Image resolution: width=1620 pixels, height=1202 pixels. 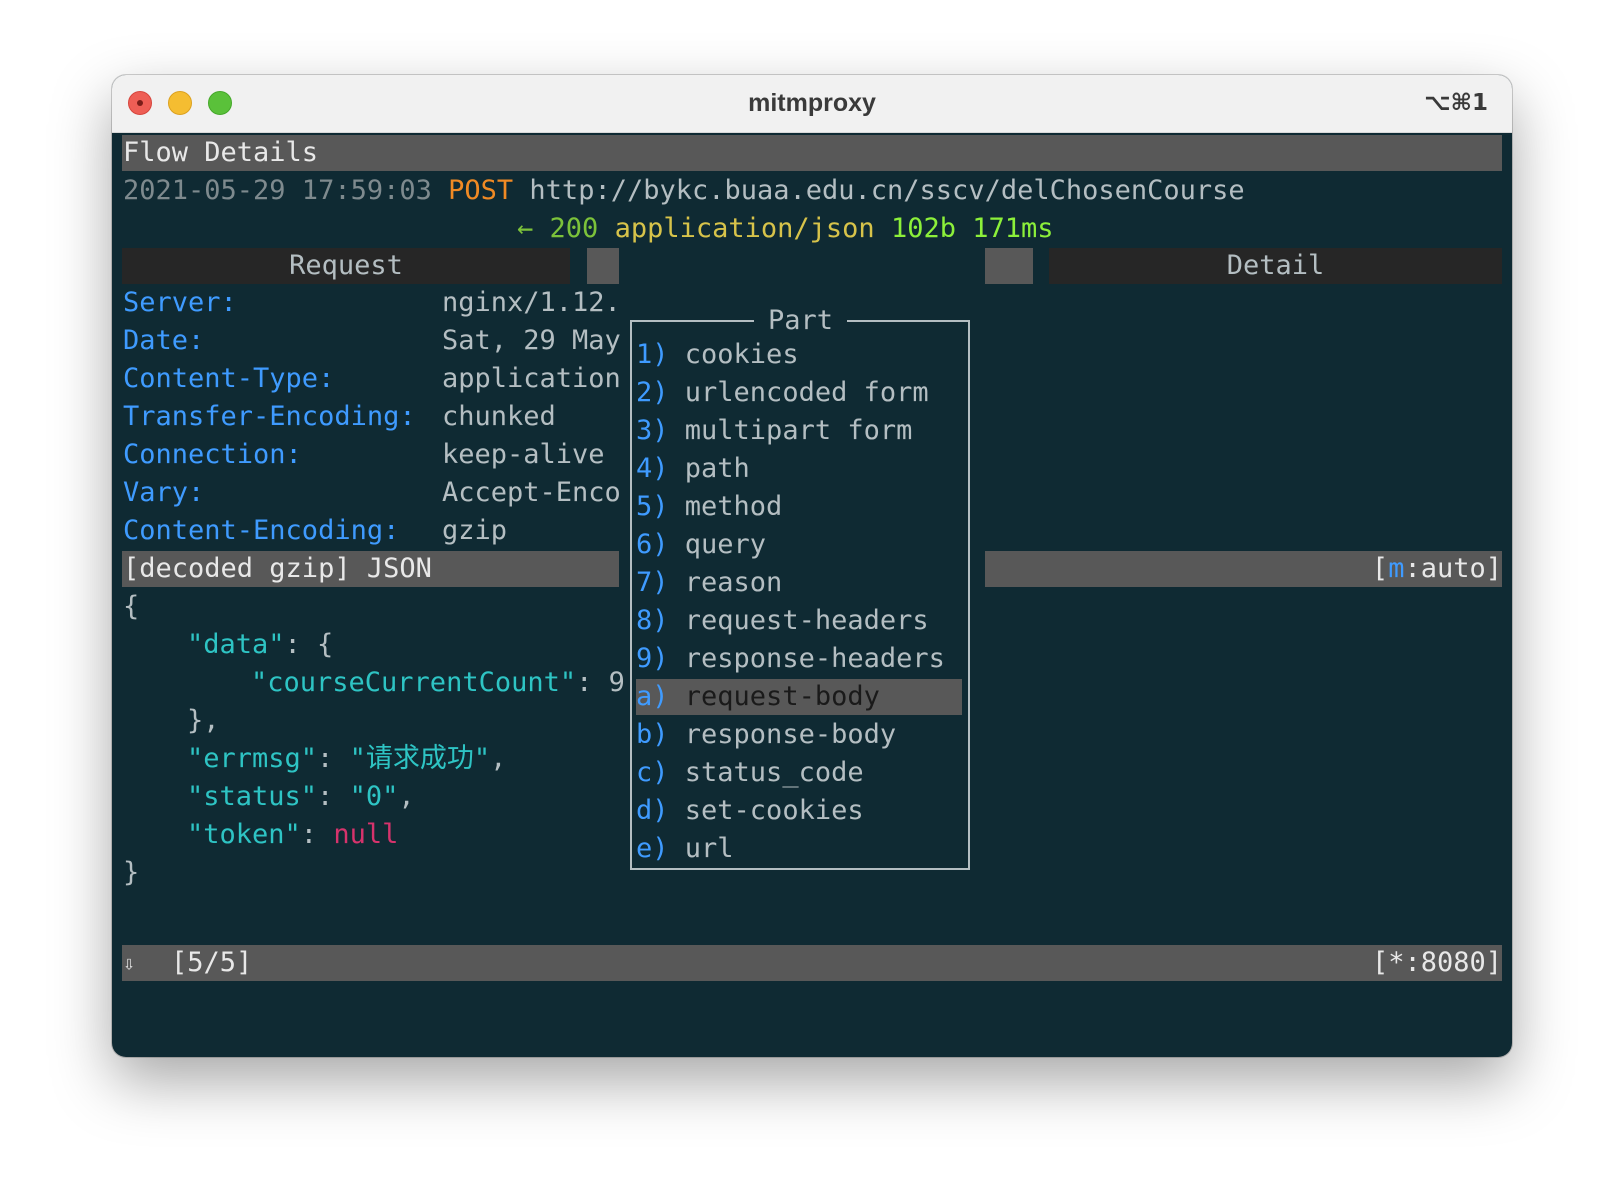 I want to click on header-value: Sat, 29 May, so click(x=531, y=340).